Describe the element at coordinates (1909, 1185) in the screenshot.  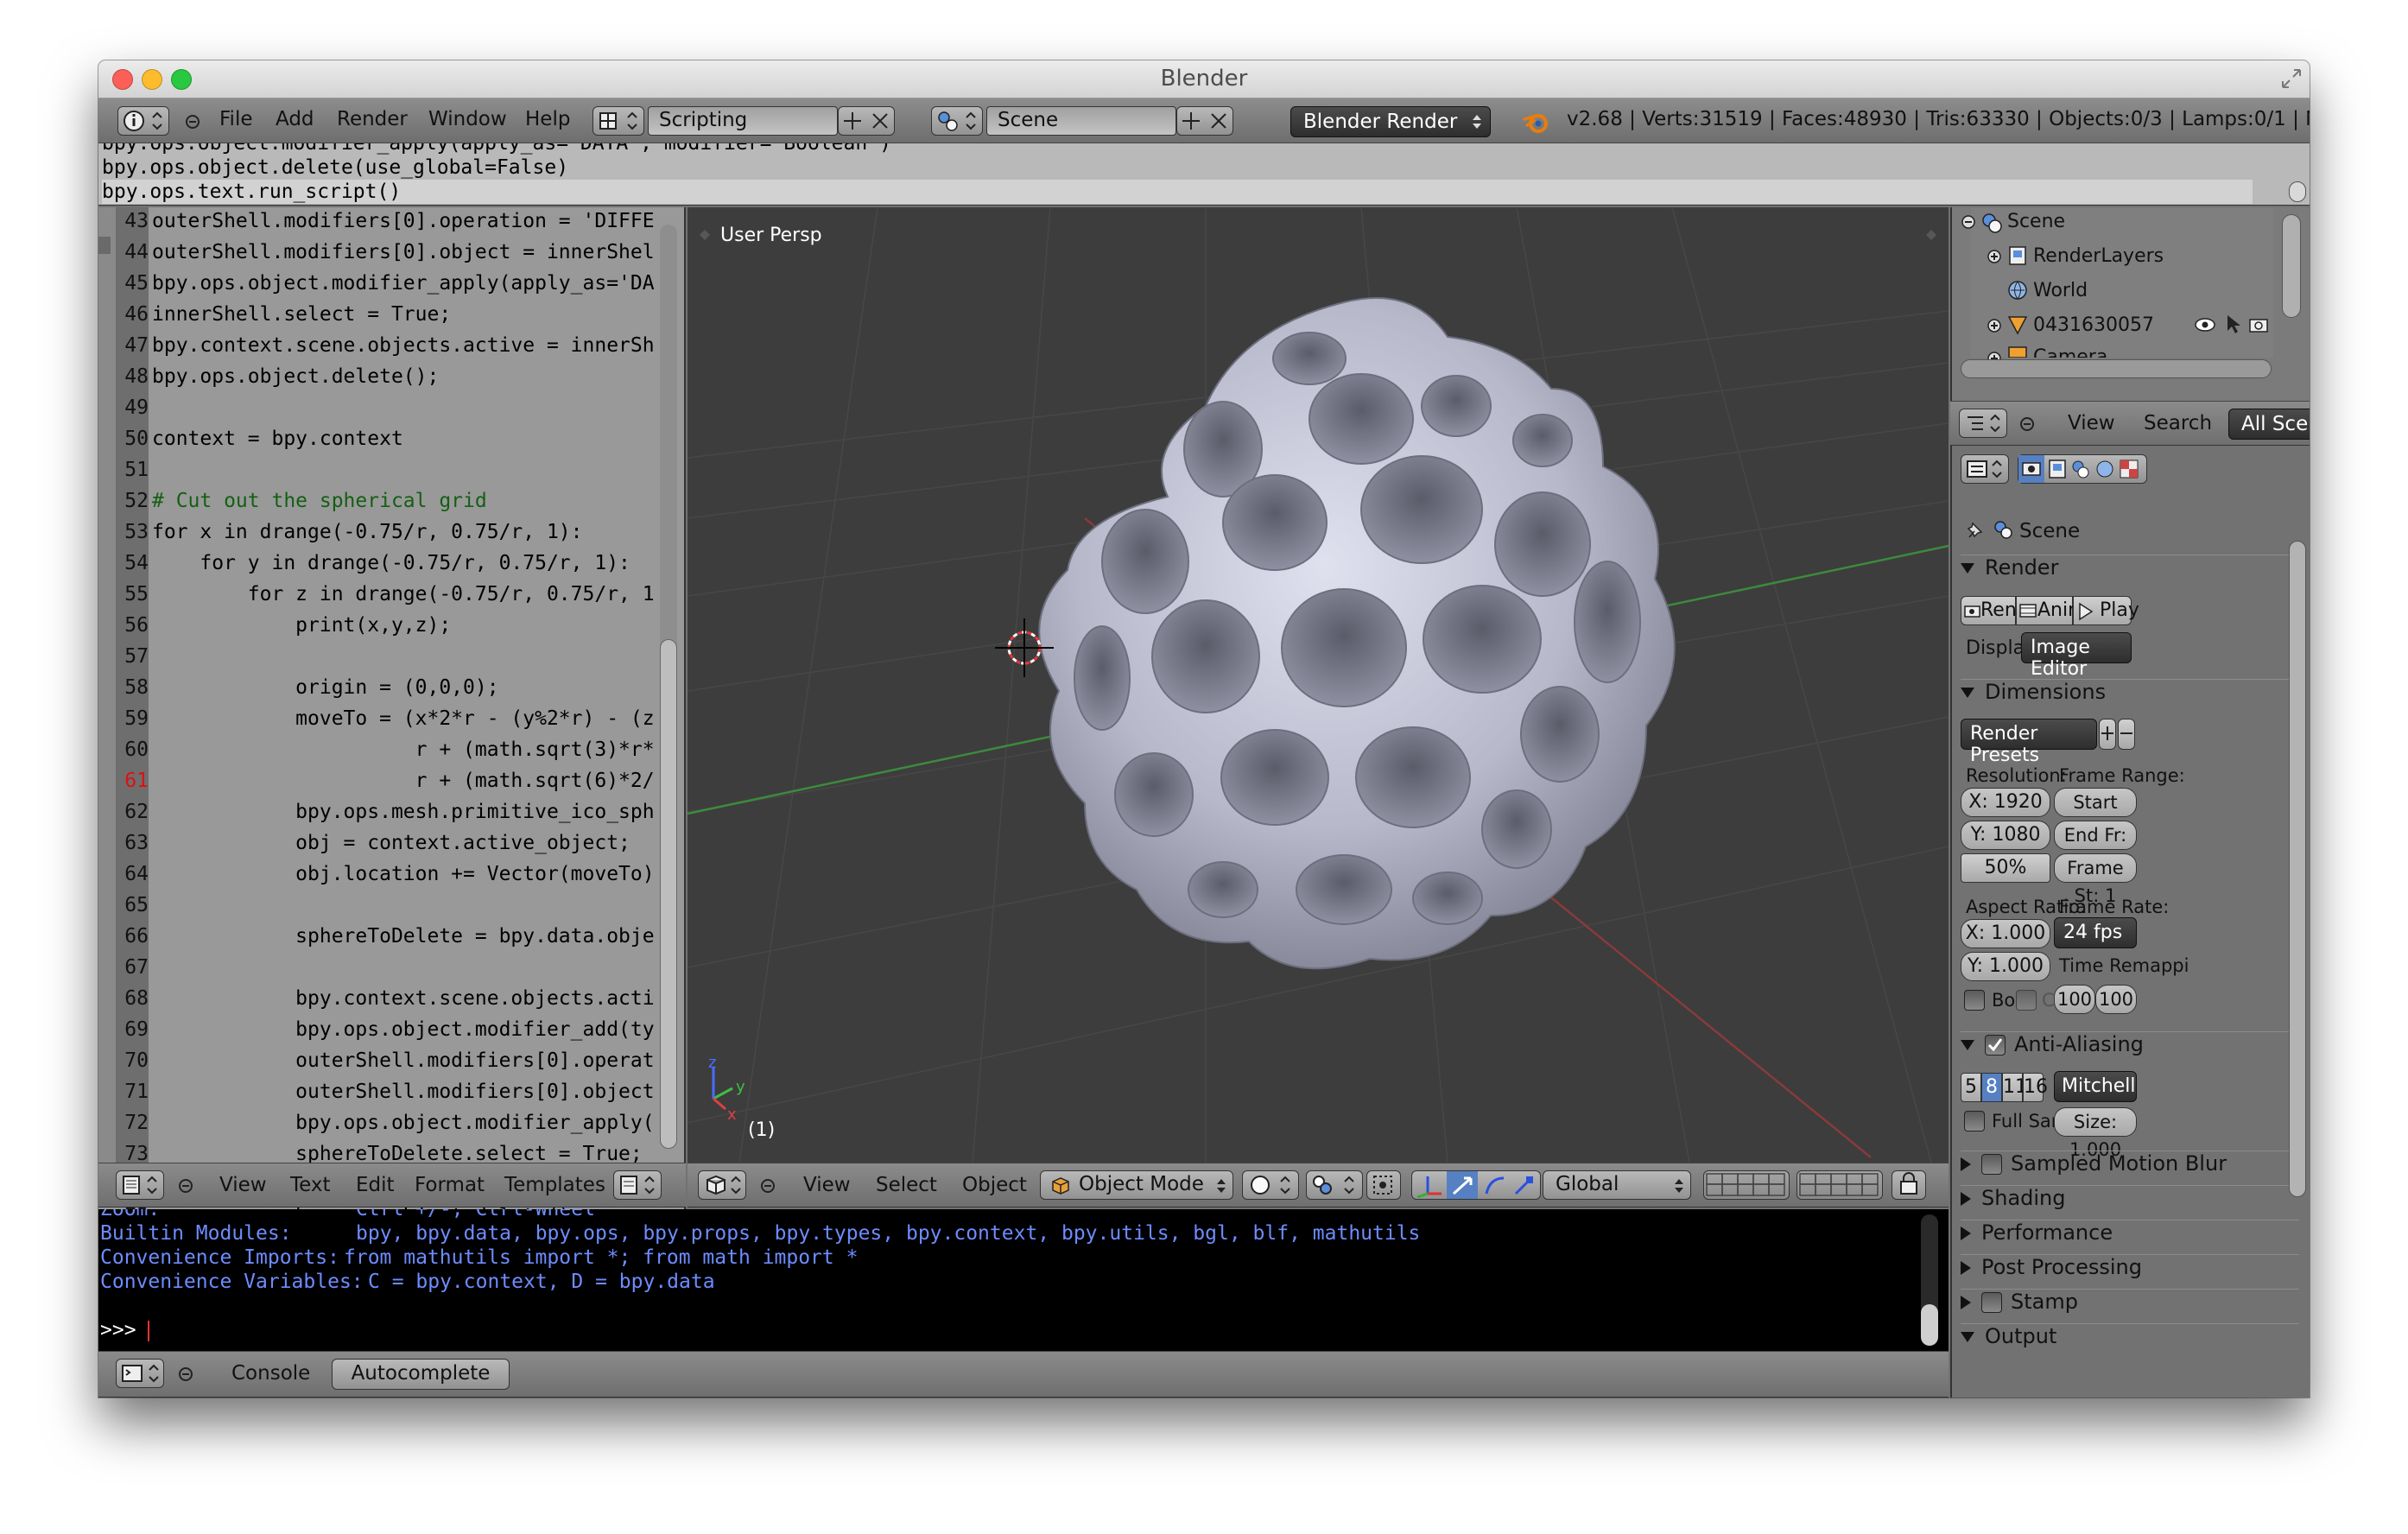
I see `lock-layers-button` at that location.